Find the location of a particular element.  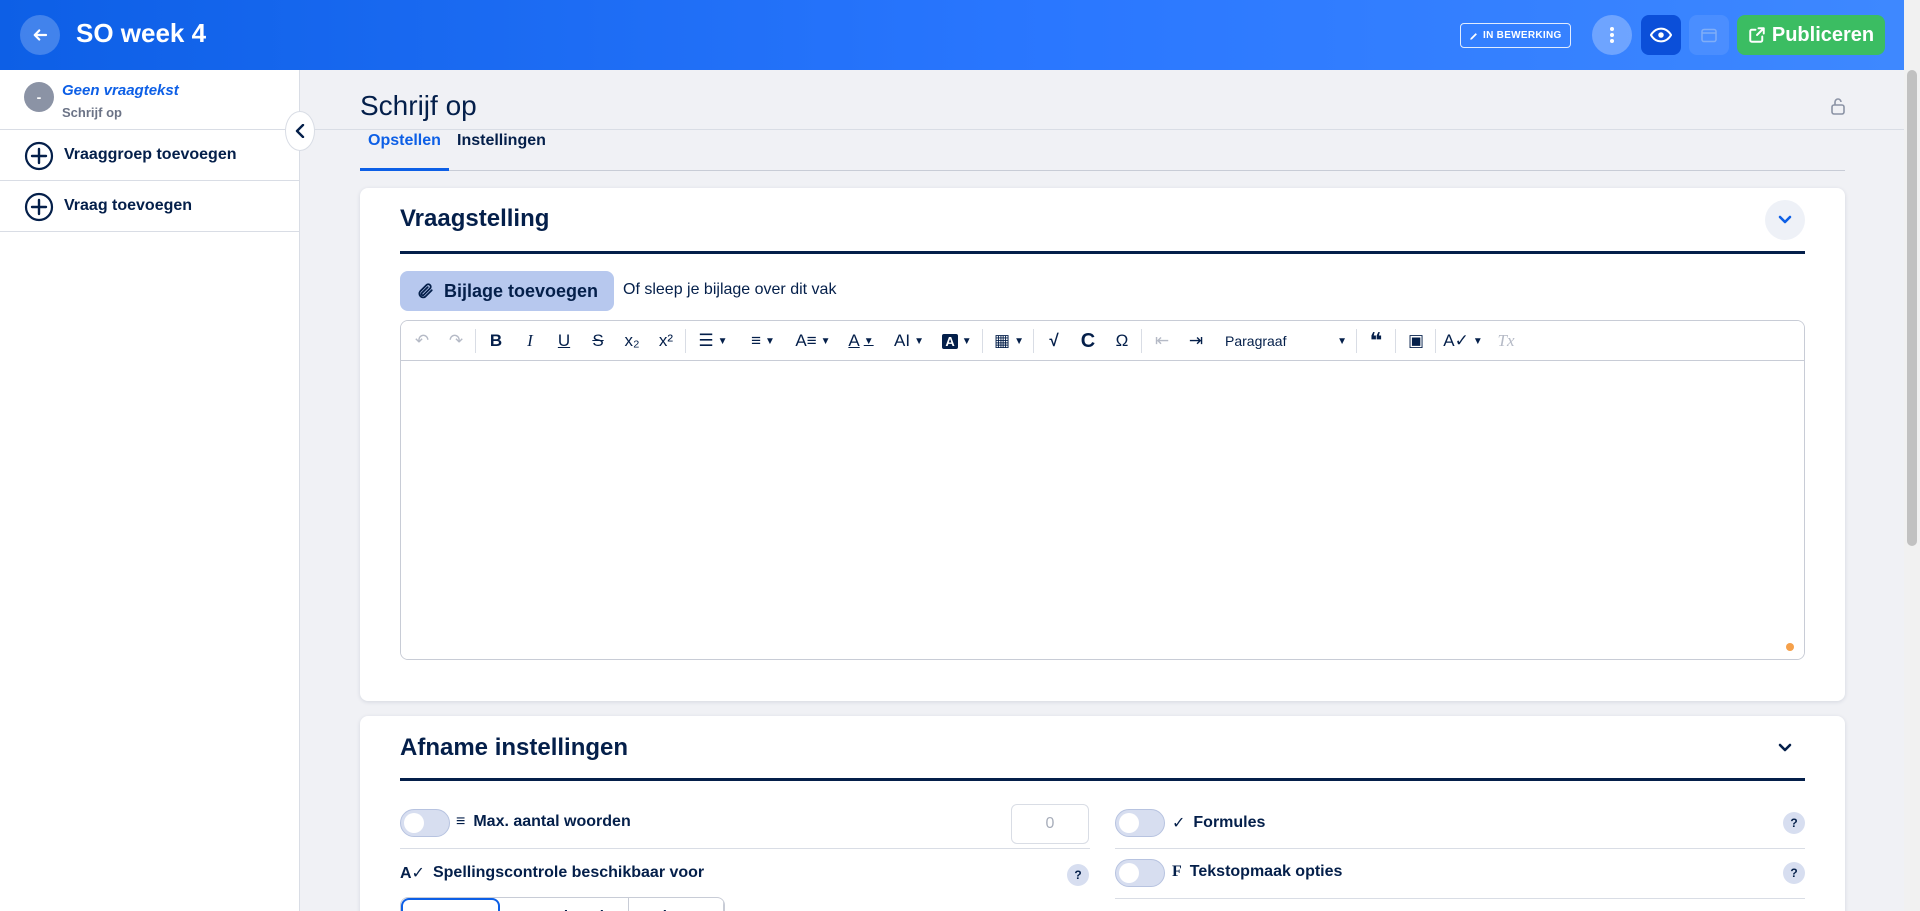

preview-button is located at coordinates (1661, 35).